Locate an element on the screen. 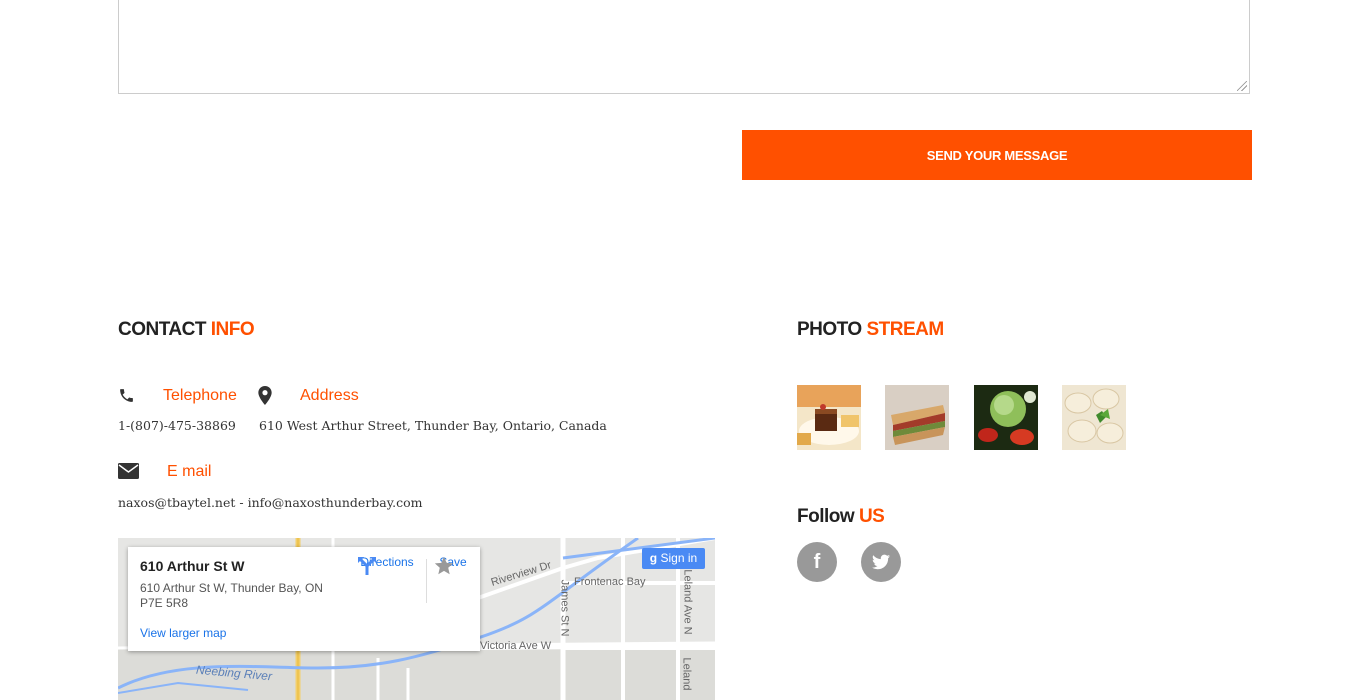 The height and width of the screenshot is (700, 1368). facebook-button: f is located at coordinates (817, 562).